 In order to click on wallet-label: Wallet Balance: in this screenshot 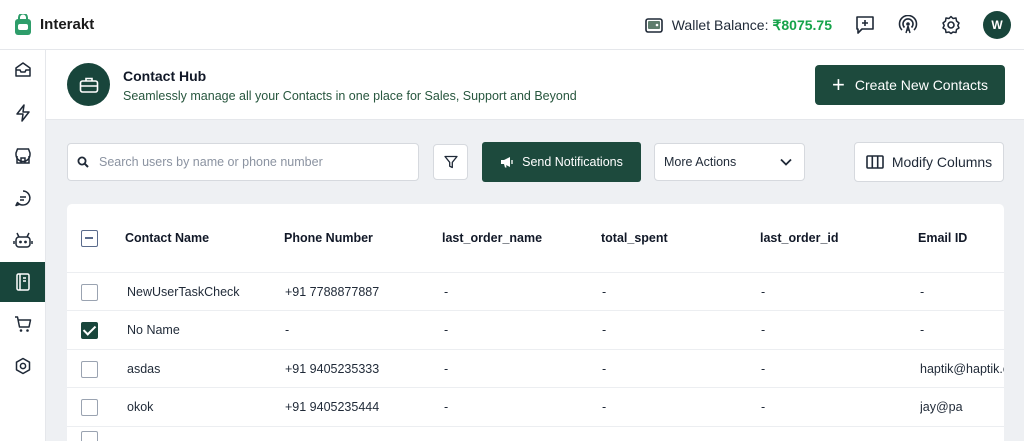, I will do `click(720, 25)`.